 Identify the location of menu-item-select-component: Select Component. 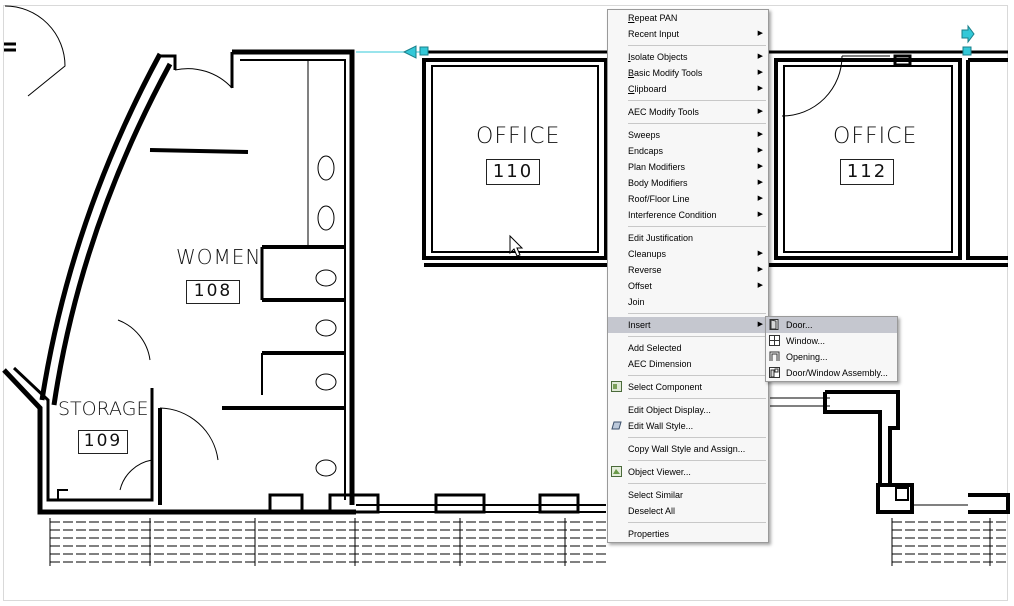
(688, 387).